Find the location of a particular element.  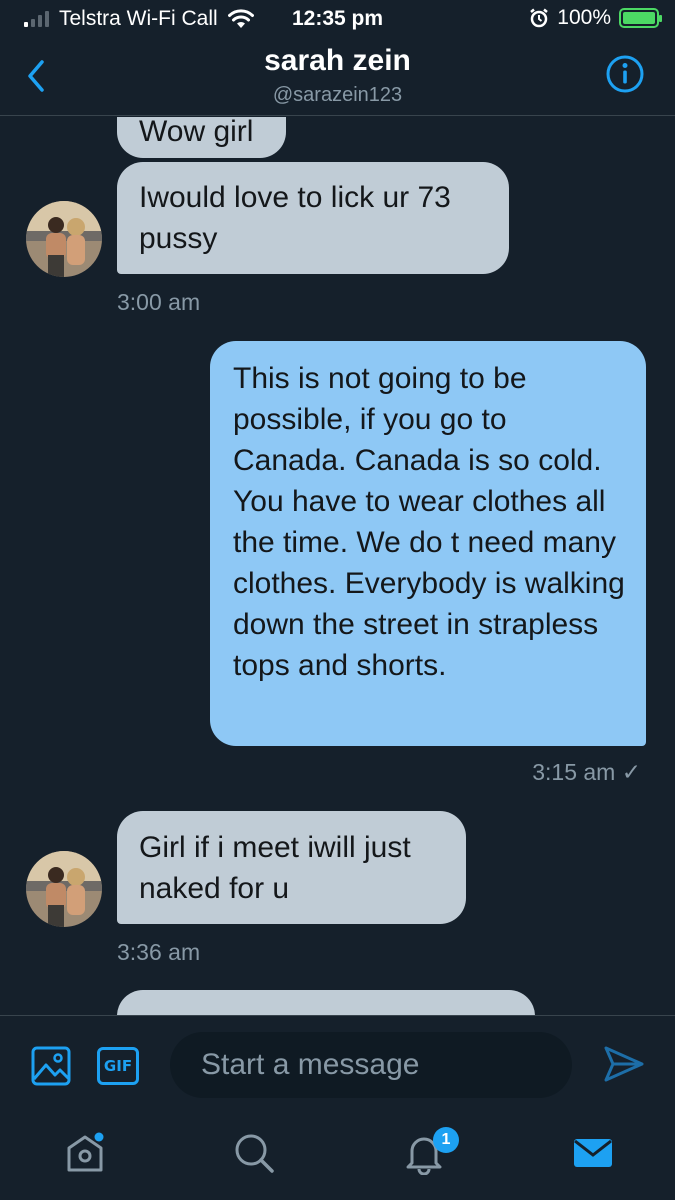

search-icon is located at coordinates (254, 1153).